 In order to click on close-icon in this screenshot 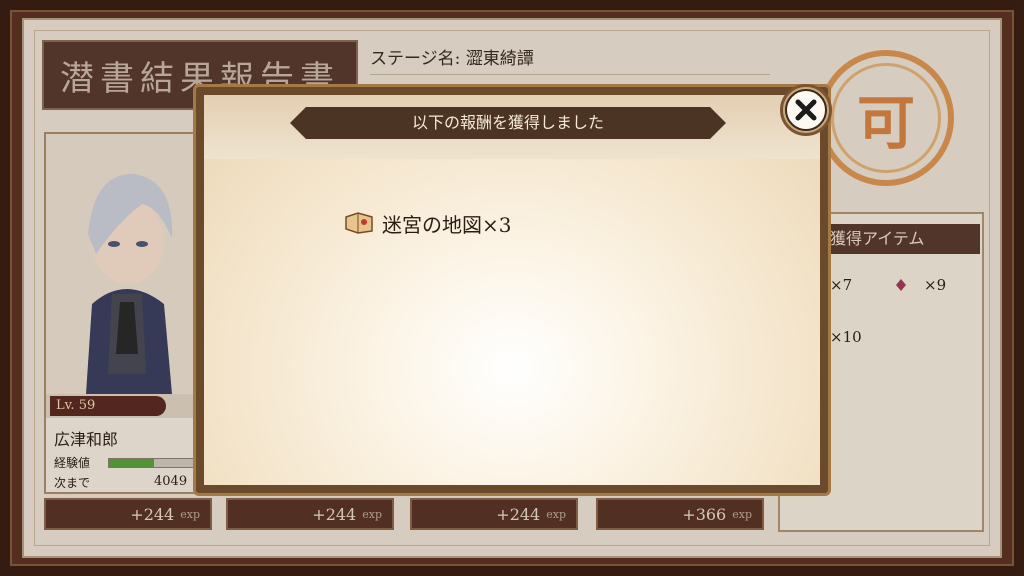, I will do `click(806, 110)`.